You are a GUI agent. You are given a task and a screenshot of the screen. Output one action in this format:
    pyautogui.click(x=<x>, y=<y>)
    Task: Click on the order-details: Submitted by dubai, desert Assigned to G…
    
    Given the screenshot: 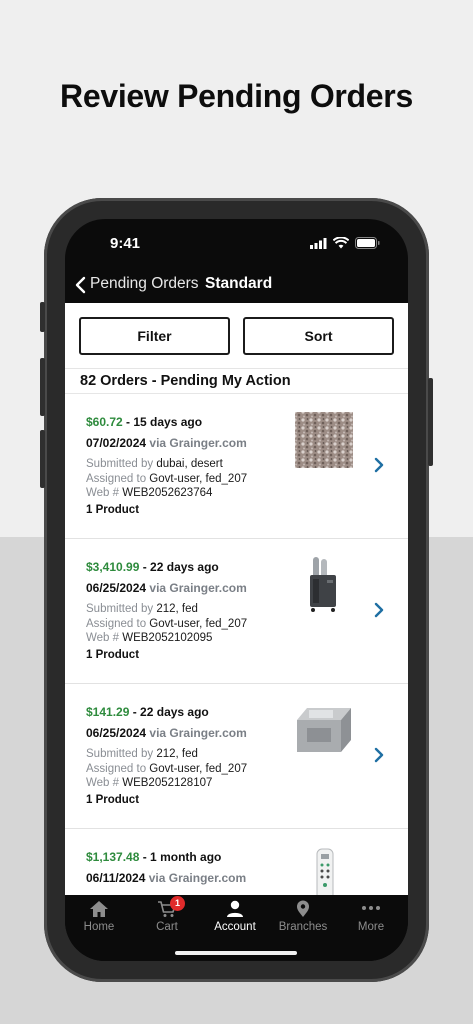 What is the action you would take?
    pyautogui.click(x=166, y=479)
    